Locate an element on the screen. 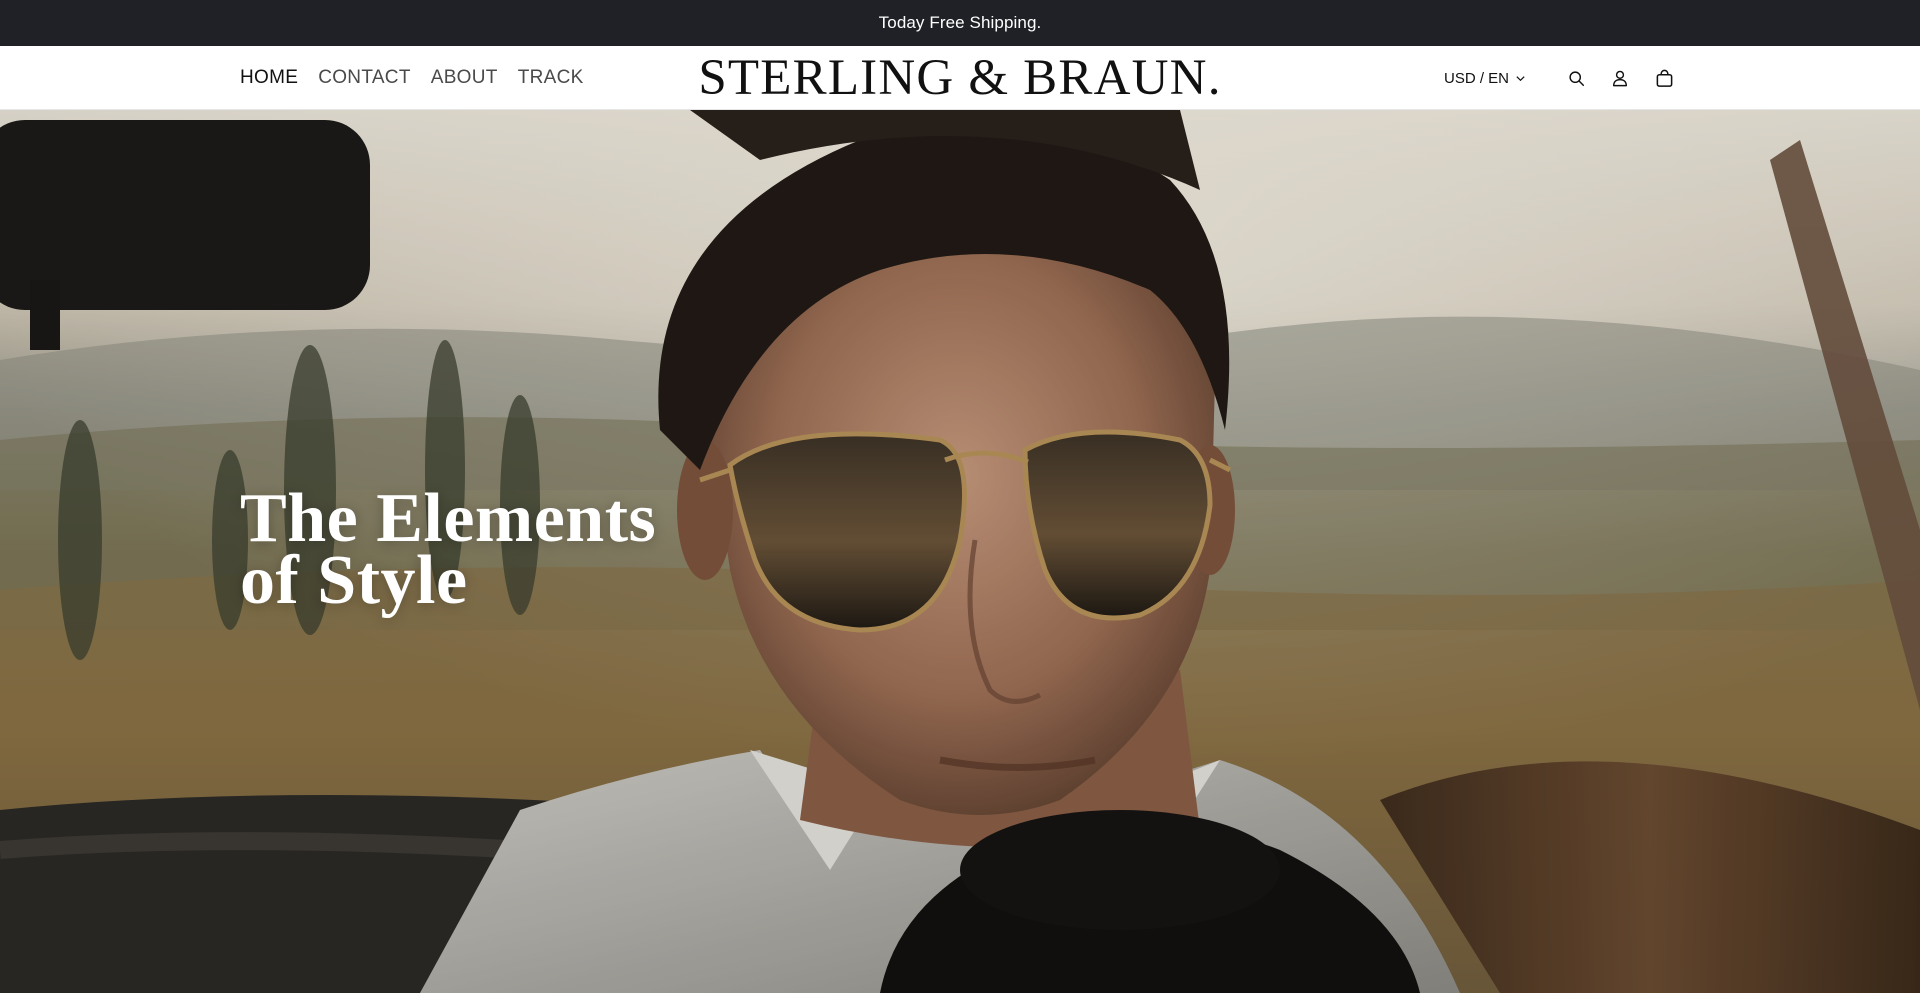 The width and height of the screenshot is (1920, 993). account-icon is located at coordinates (1620, 78).